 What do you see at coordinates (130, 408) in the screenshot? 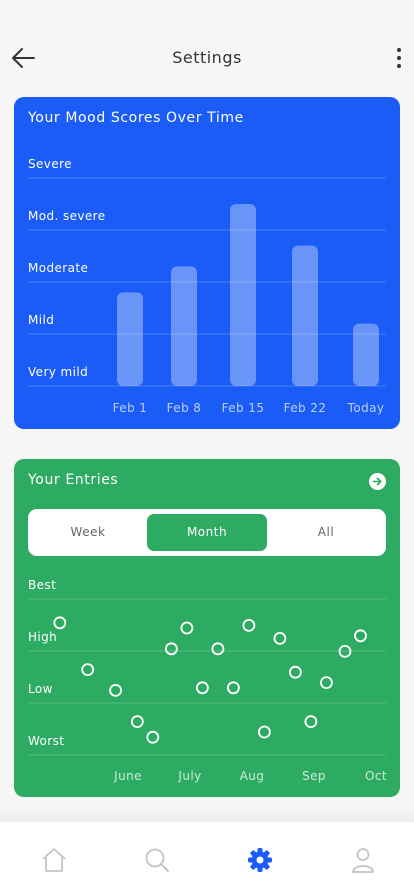
I see `x-tick-label: Feb 1` at bounding box center [130, 408].